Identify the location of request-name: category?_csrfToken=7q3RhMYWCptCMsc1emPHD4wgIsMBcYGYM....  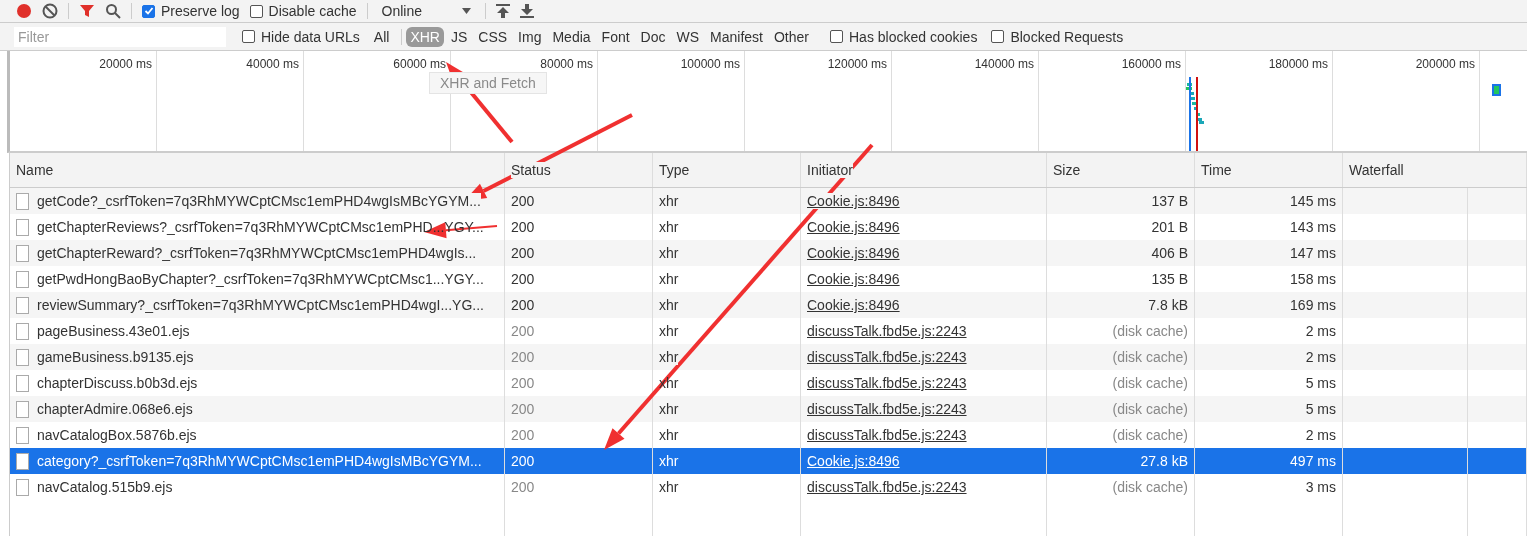
(259, 461).